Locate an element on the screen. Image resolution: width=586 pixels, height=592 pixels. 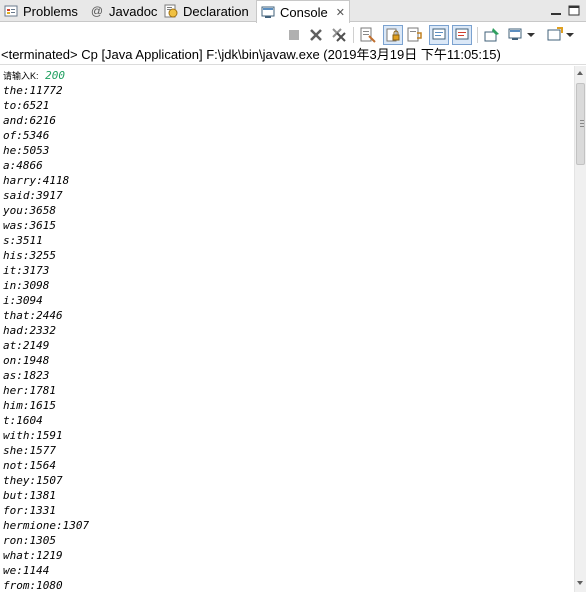
console-line: hermione:1307 is located at coordinates (46, 525).